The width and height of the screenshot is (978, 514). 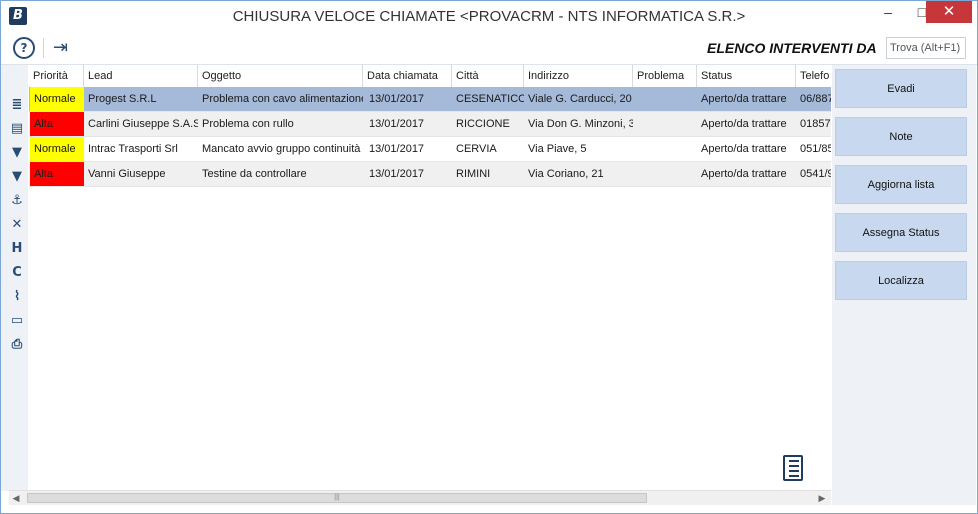 I want to click on list-icon: ≣, so click(x=17, y=105).